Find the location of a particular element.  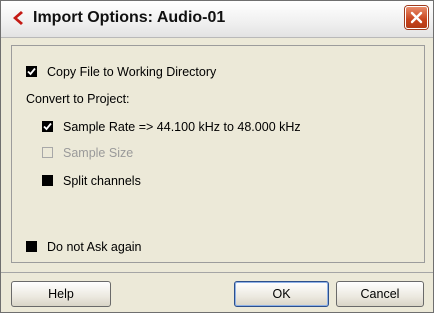

copy-file-label: Copy File to Working Directory is located at coordinates (132, 71).